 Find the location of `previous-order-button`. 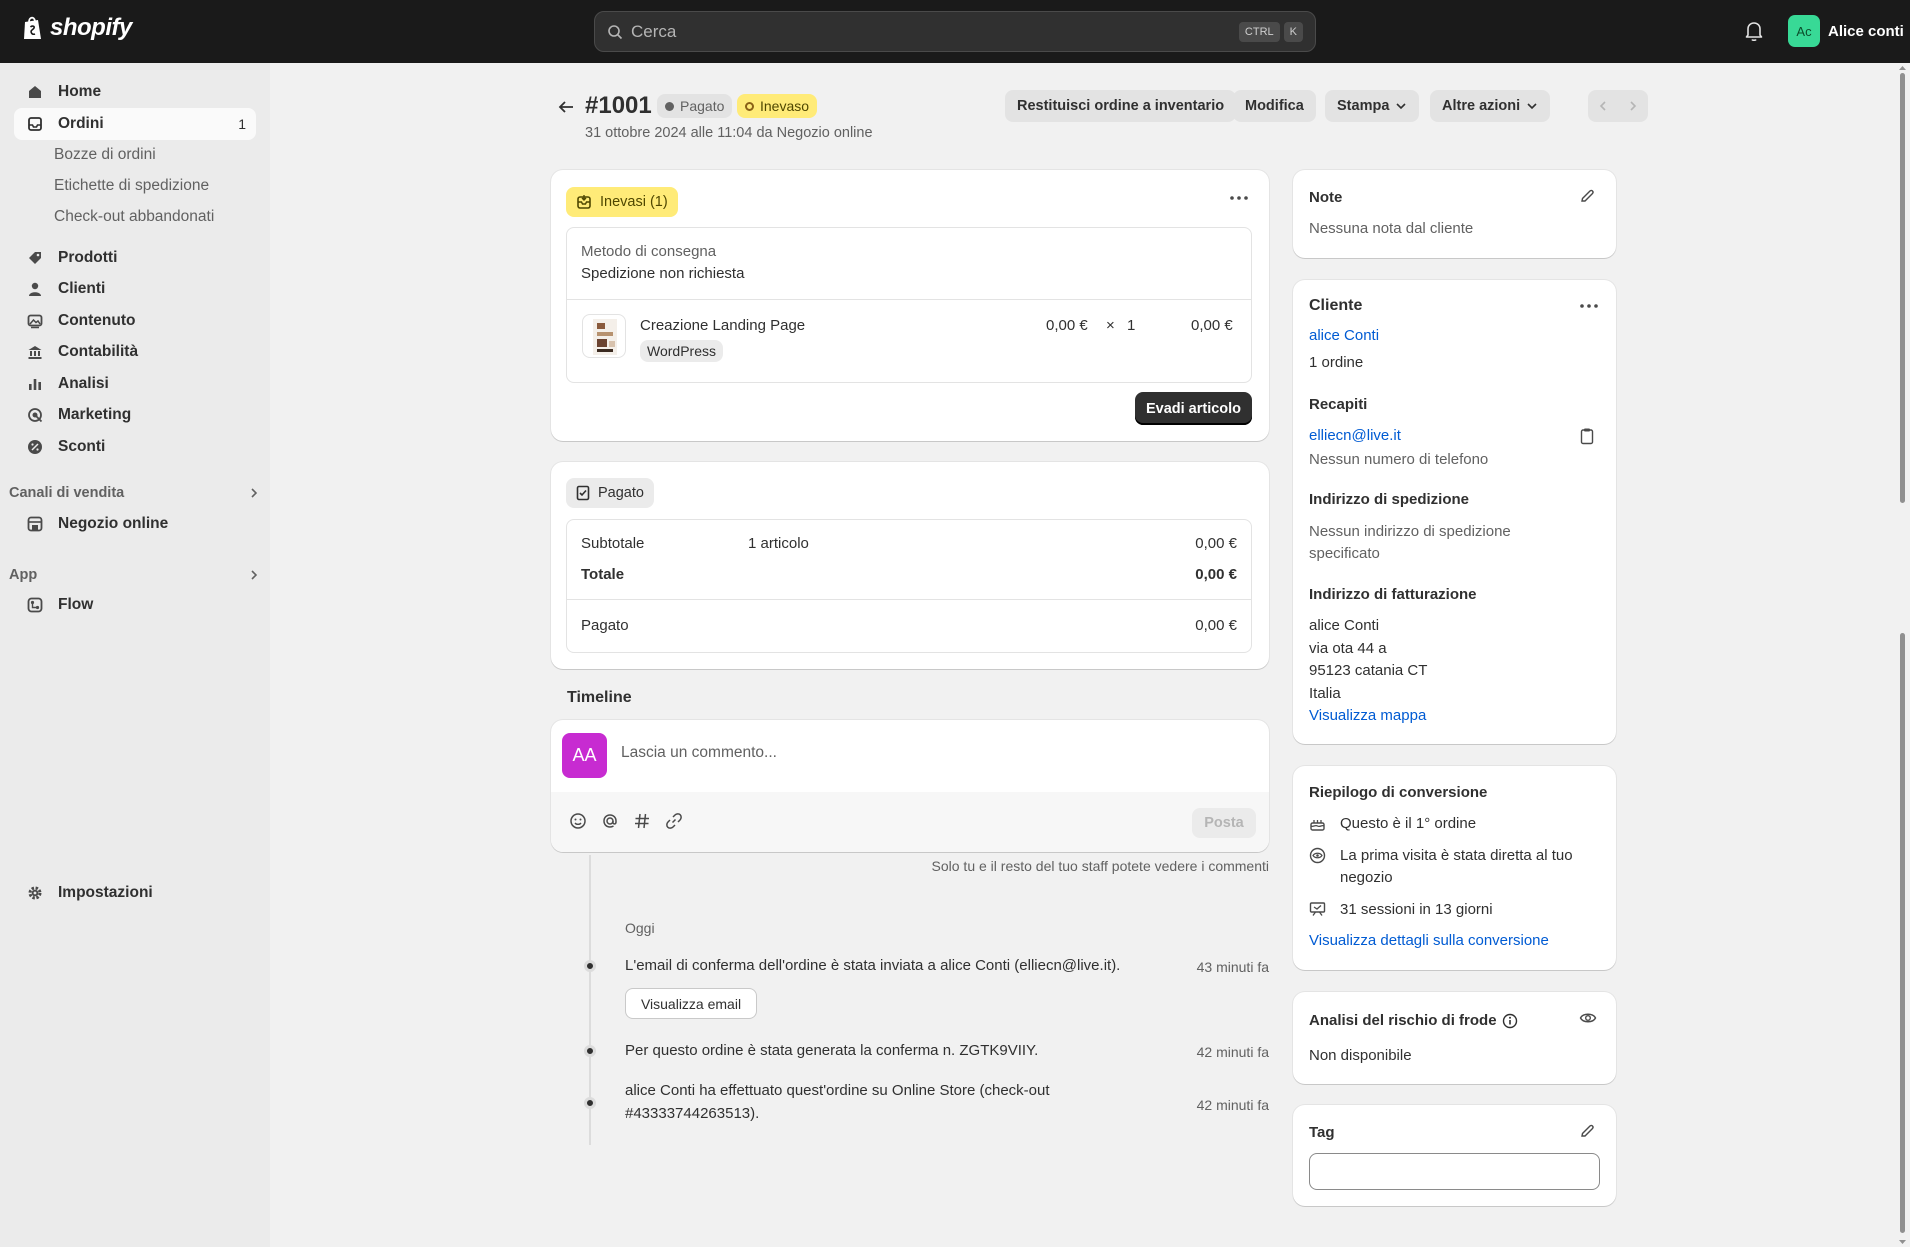

previous-order-button is located at coordinates (1603, 106).